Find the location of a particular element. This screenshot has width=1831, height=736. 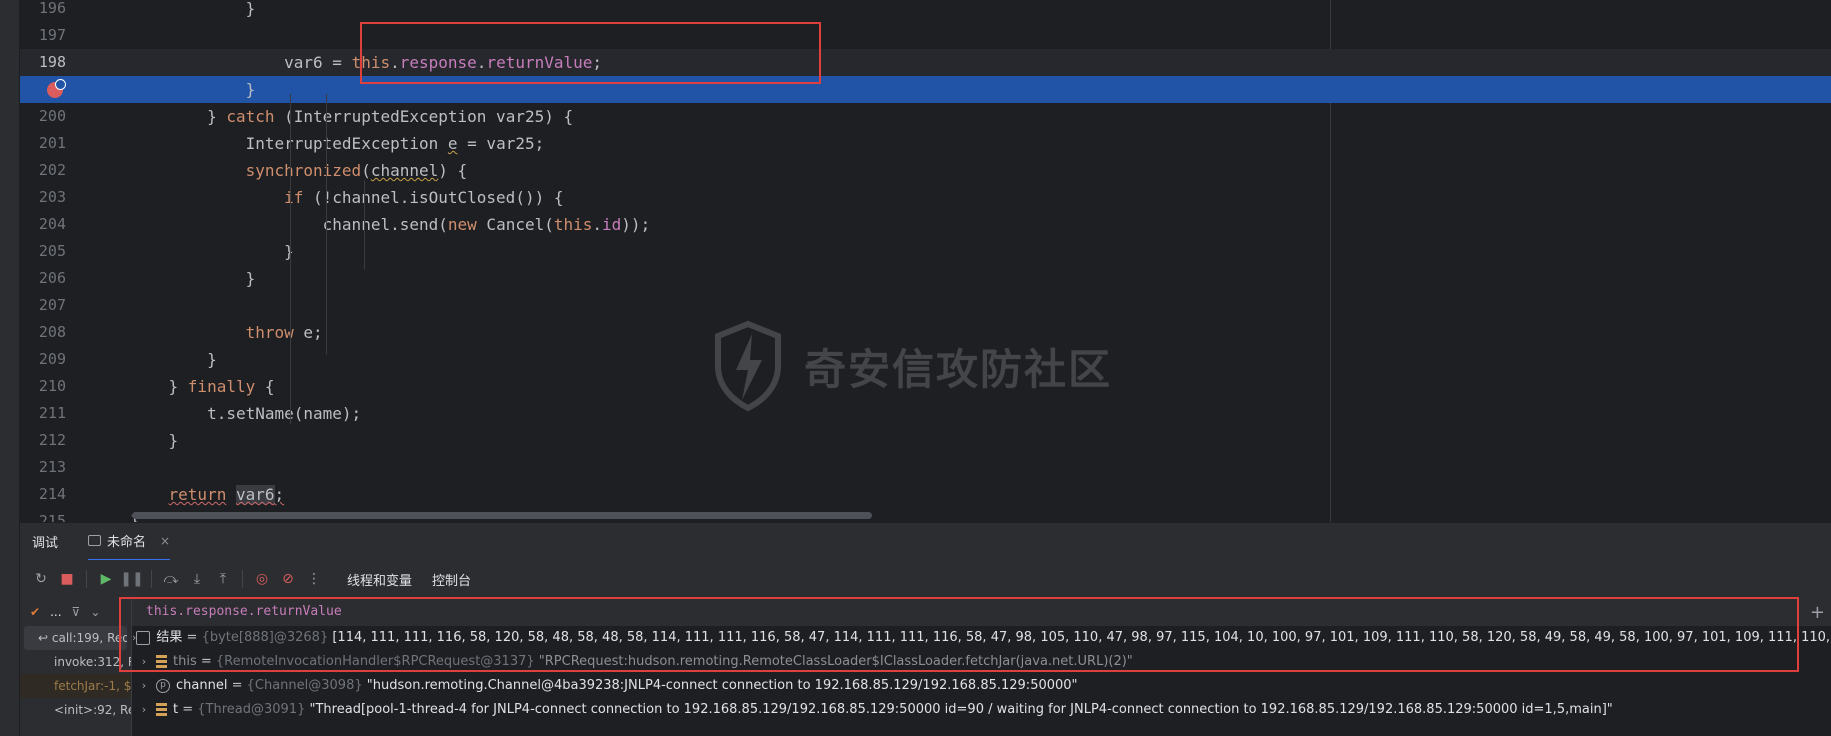

chevron-down-icon: ⌄ is located at coordinates (95, 612).